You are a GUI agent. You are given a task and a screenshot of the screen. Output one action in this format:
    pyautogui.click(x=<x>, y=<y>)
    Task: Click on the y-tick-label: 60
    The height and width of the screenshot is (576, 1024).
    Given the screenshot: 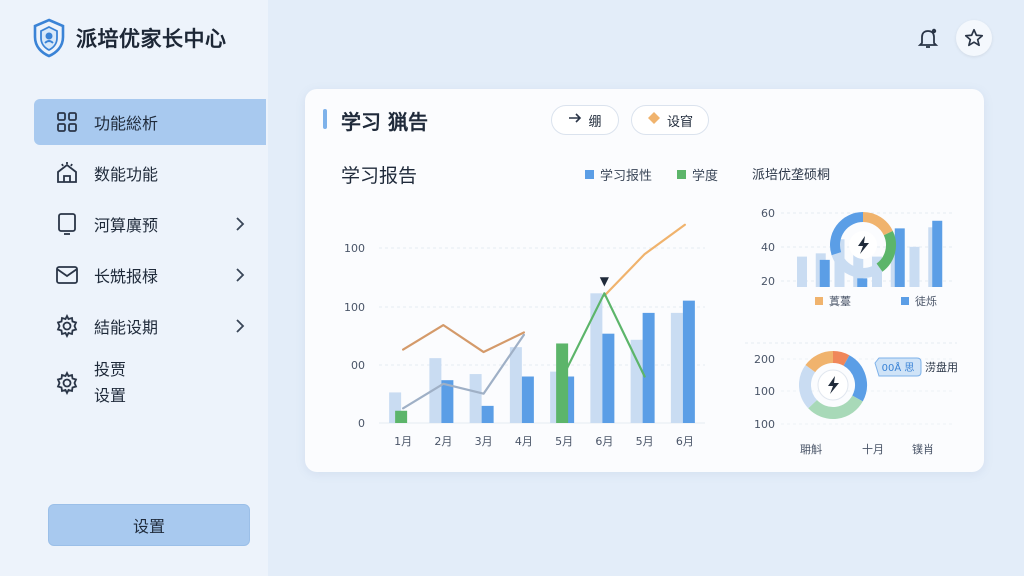 What is the action you would take?
    pyautogui.click(x=768, y=213)
    